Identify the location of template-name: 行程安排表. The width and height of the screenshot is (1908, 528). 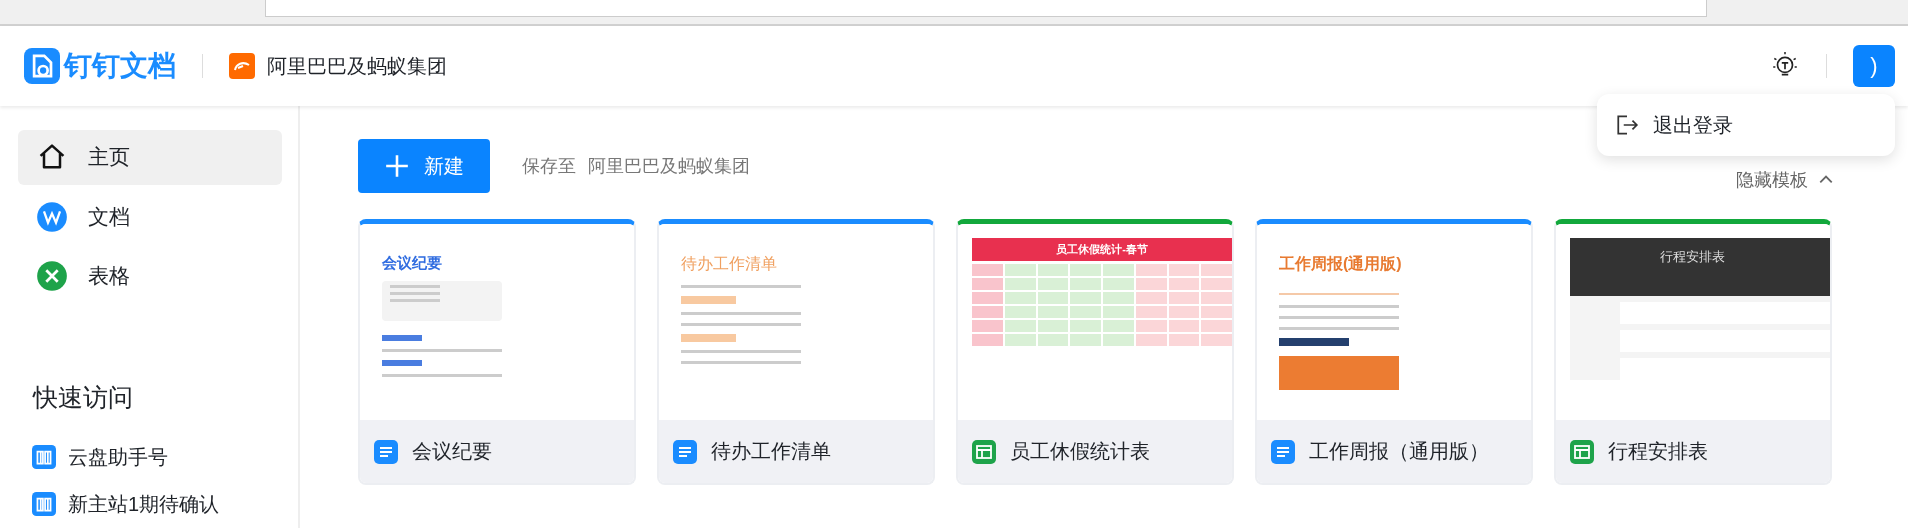
(1658, 451).